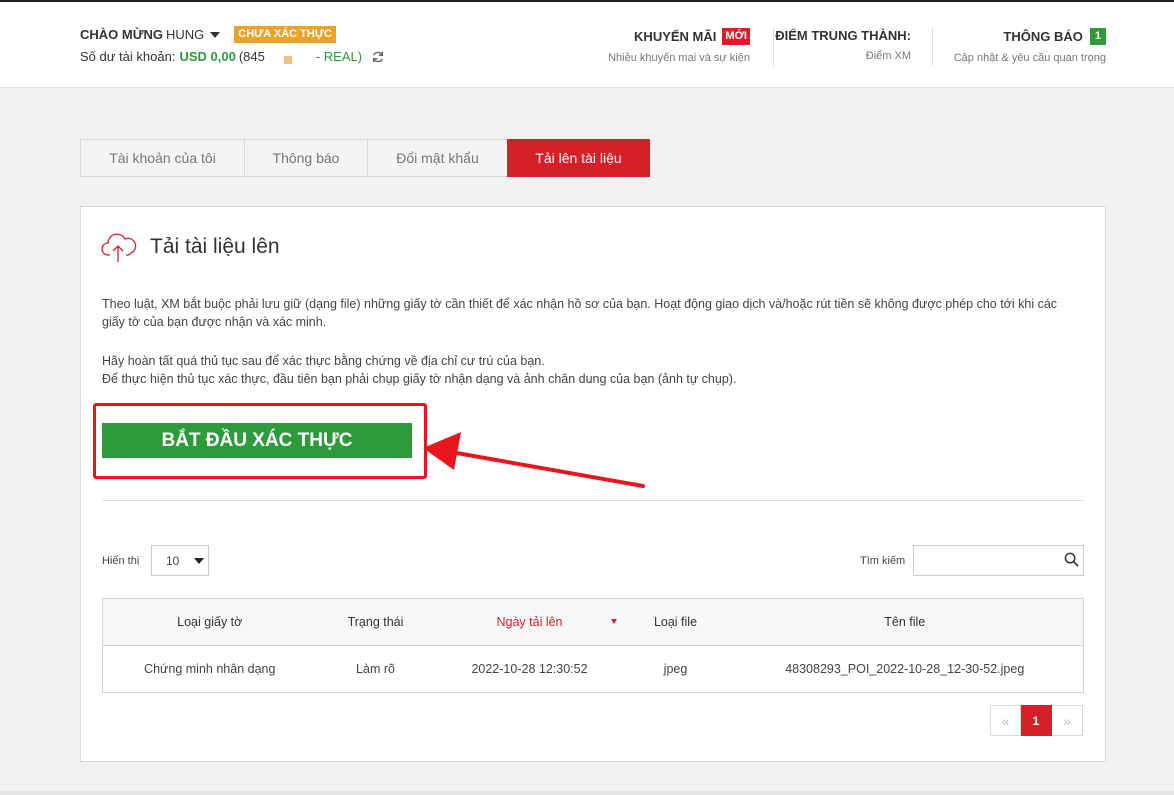 Image resolution: width=1174 pixels, height=795 pixels. Describe the element at coordinates (375, 622) in the screenshot. I see `column-header-status: Trạng thái` at that location.